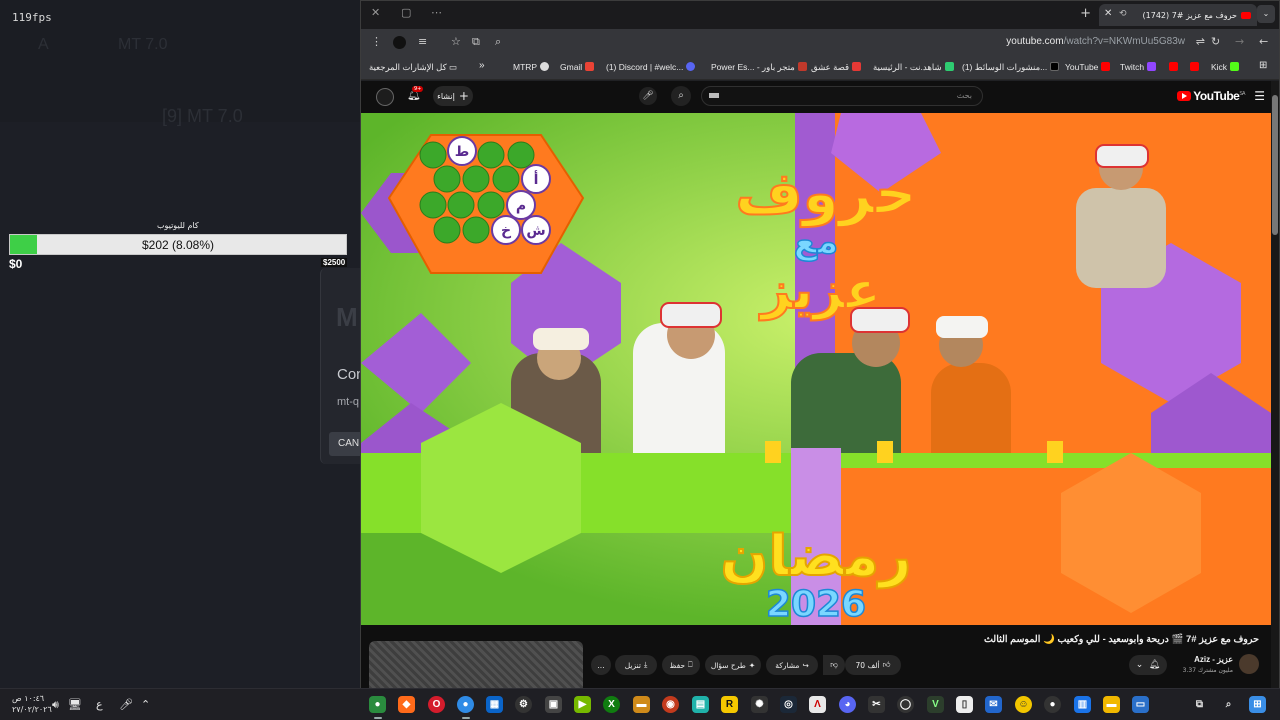  What do you see at coordinates (876, 704) in the screenshot?
I see `taskbar-app-capcut-icon: ✂` at bounding box center [876, 704].